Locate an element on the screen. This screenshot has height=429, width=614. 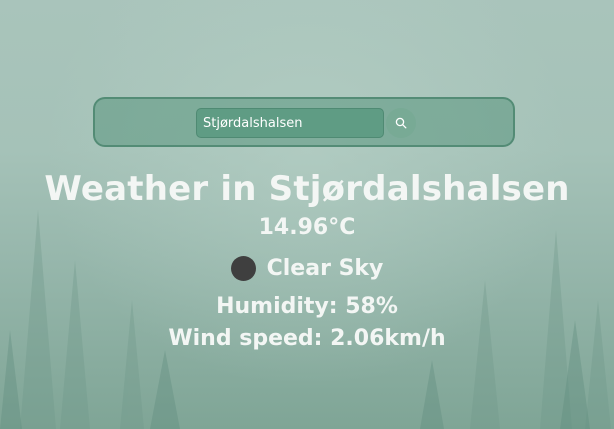
search-icon is located at coordinates (401, 123).